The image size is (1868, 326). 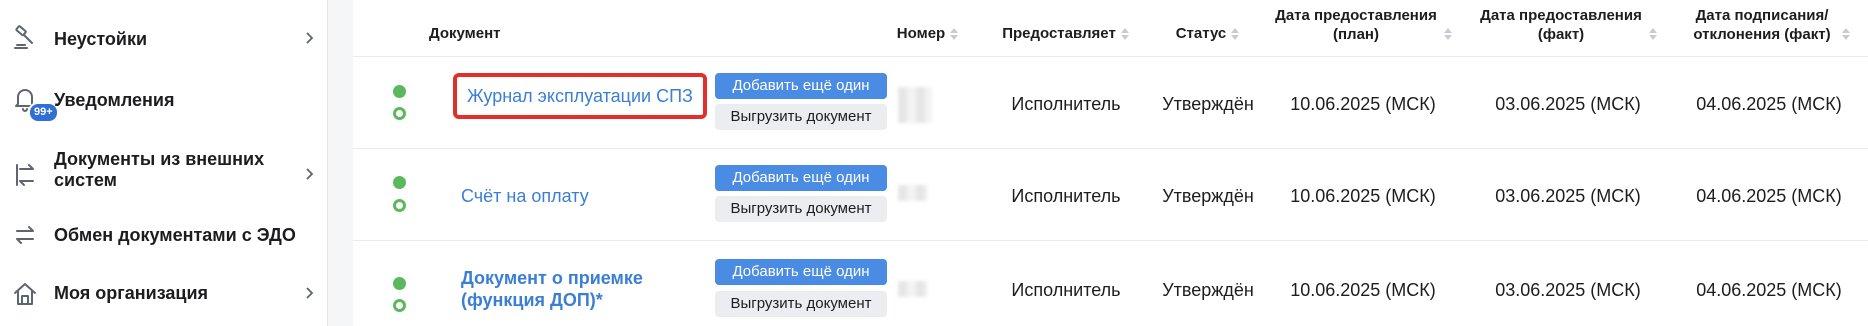 I want to click on sidebar-item-external-docs: Документы из внешних систем, so click(x=164, y=175).